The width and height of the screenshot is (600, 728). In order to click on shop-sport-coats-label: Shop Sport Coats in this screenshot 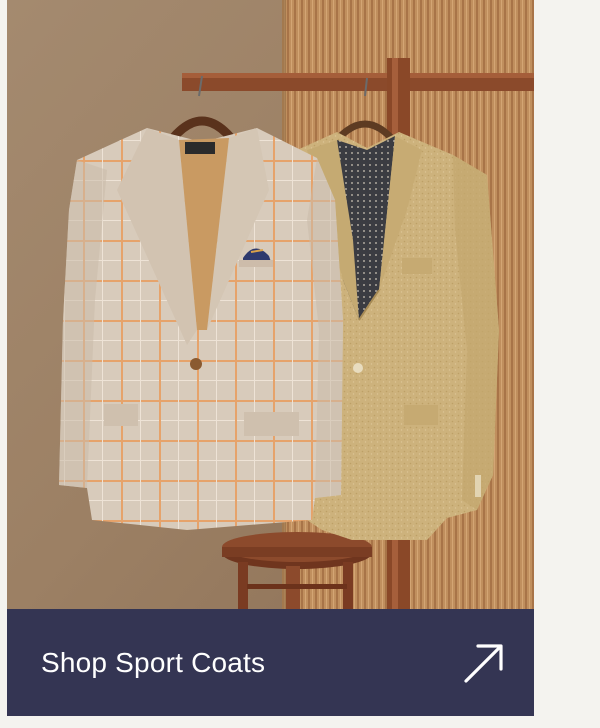, I will do `click(153, 662)`.